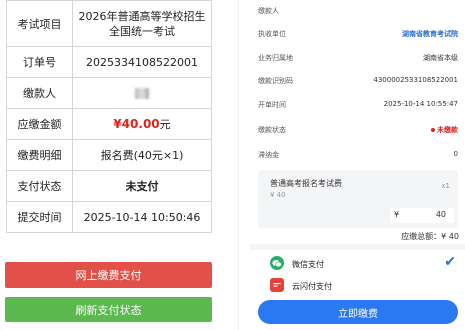 This screenshot has height=330, width=465. What do you see at coordinates (39, 217) in the screenshot?
I see `submit-time-label: 提交时间` at bounding box center [39, 217].